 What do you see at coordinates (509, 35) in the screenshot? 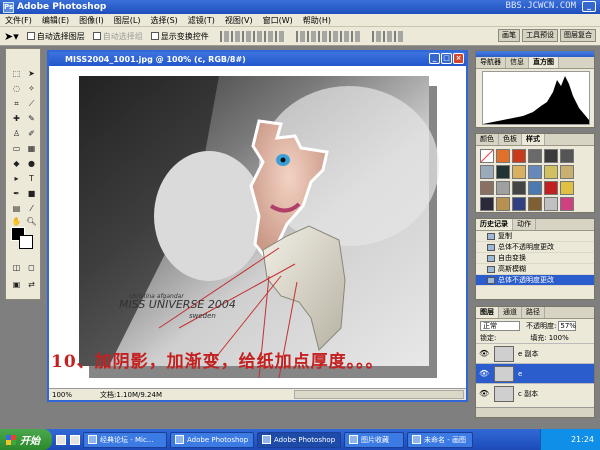
I see `palette-tab-brushes: 画笔` at bounding box center [509, 35].